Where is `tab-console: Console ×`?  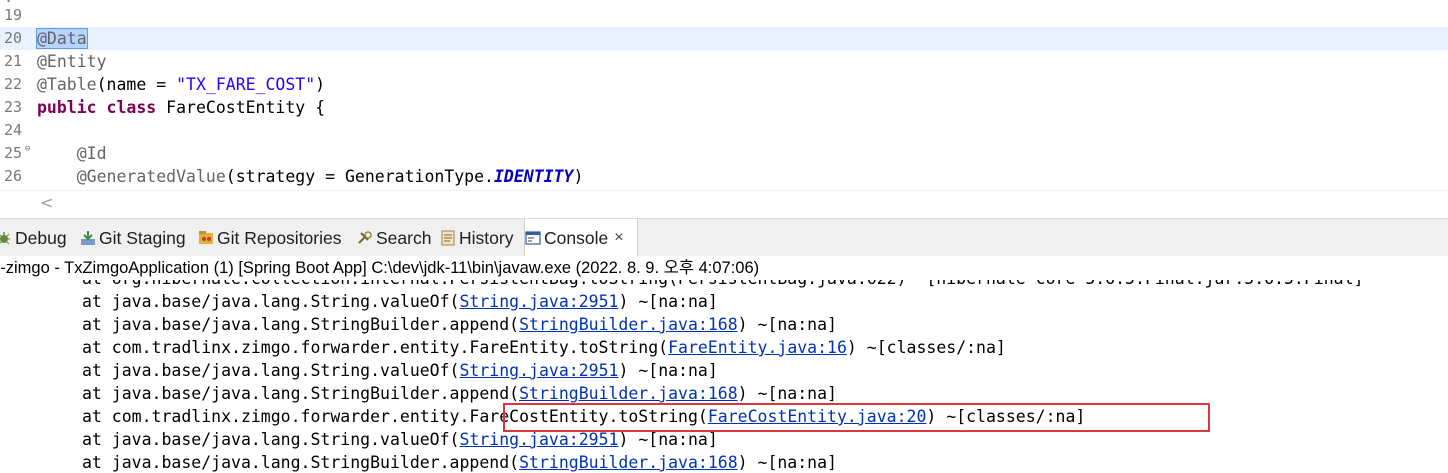 tab-console: Console × is located at coordinates (581, 238).